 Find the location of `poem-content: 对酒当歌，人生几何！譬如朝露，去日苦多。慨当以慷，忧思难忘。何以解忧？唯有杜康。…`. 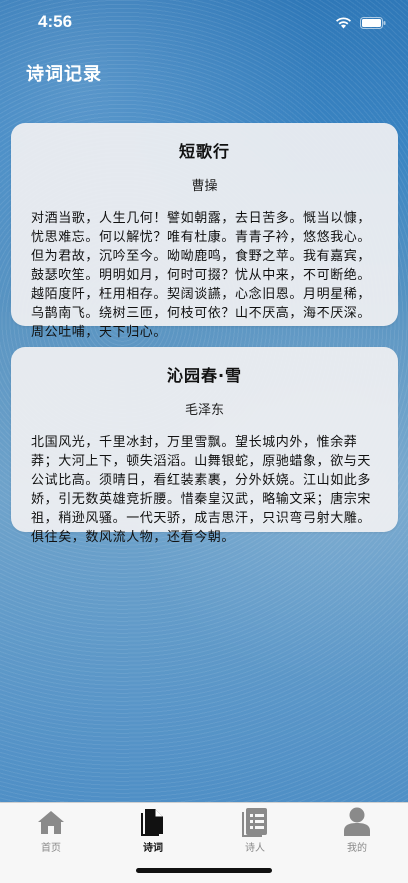

poem-content: 对酒当歌，人生几何！譬如朝露，去日苦多。慨当以慷，忧思难忘。何以解忧？唯有杜康。… is located at coordinates (201, 275).